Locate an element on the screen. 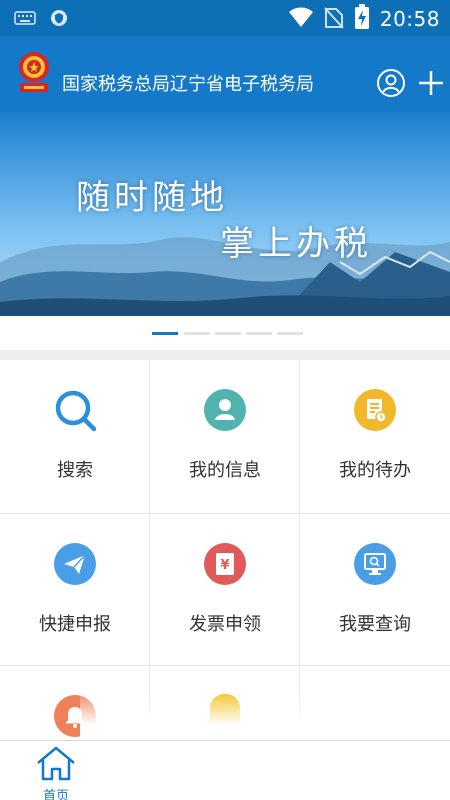  tab-home-label: 首页 is located at coordinates (55, 794).